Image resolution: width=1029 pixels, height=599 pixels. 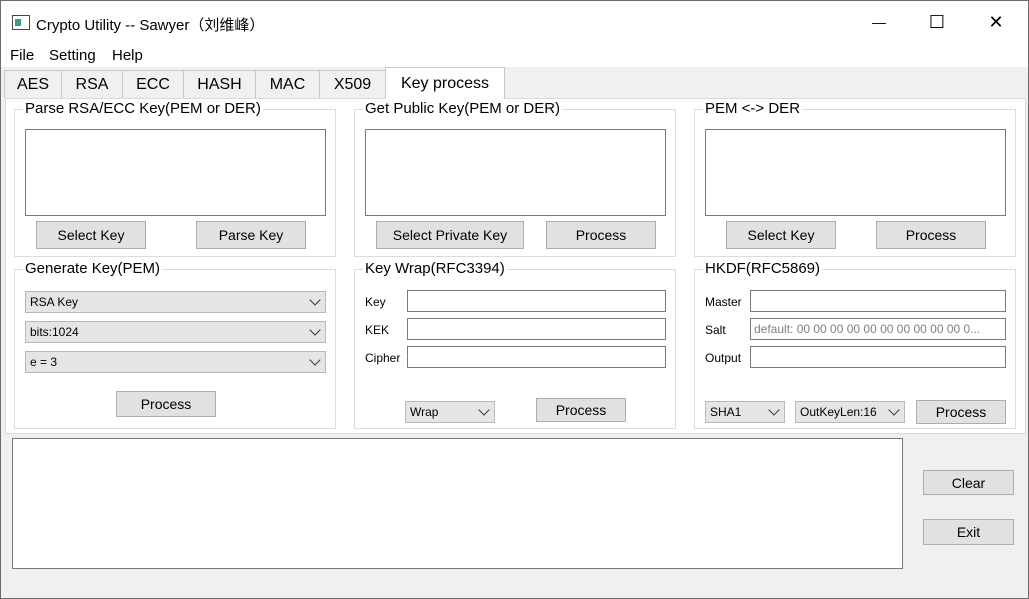 What do you see at coordinates (44, 362) in the screenshot?
I see `exponent-value: e = 3` at bounding box center [44, 362].